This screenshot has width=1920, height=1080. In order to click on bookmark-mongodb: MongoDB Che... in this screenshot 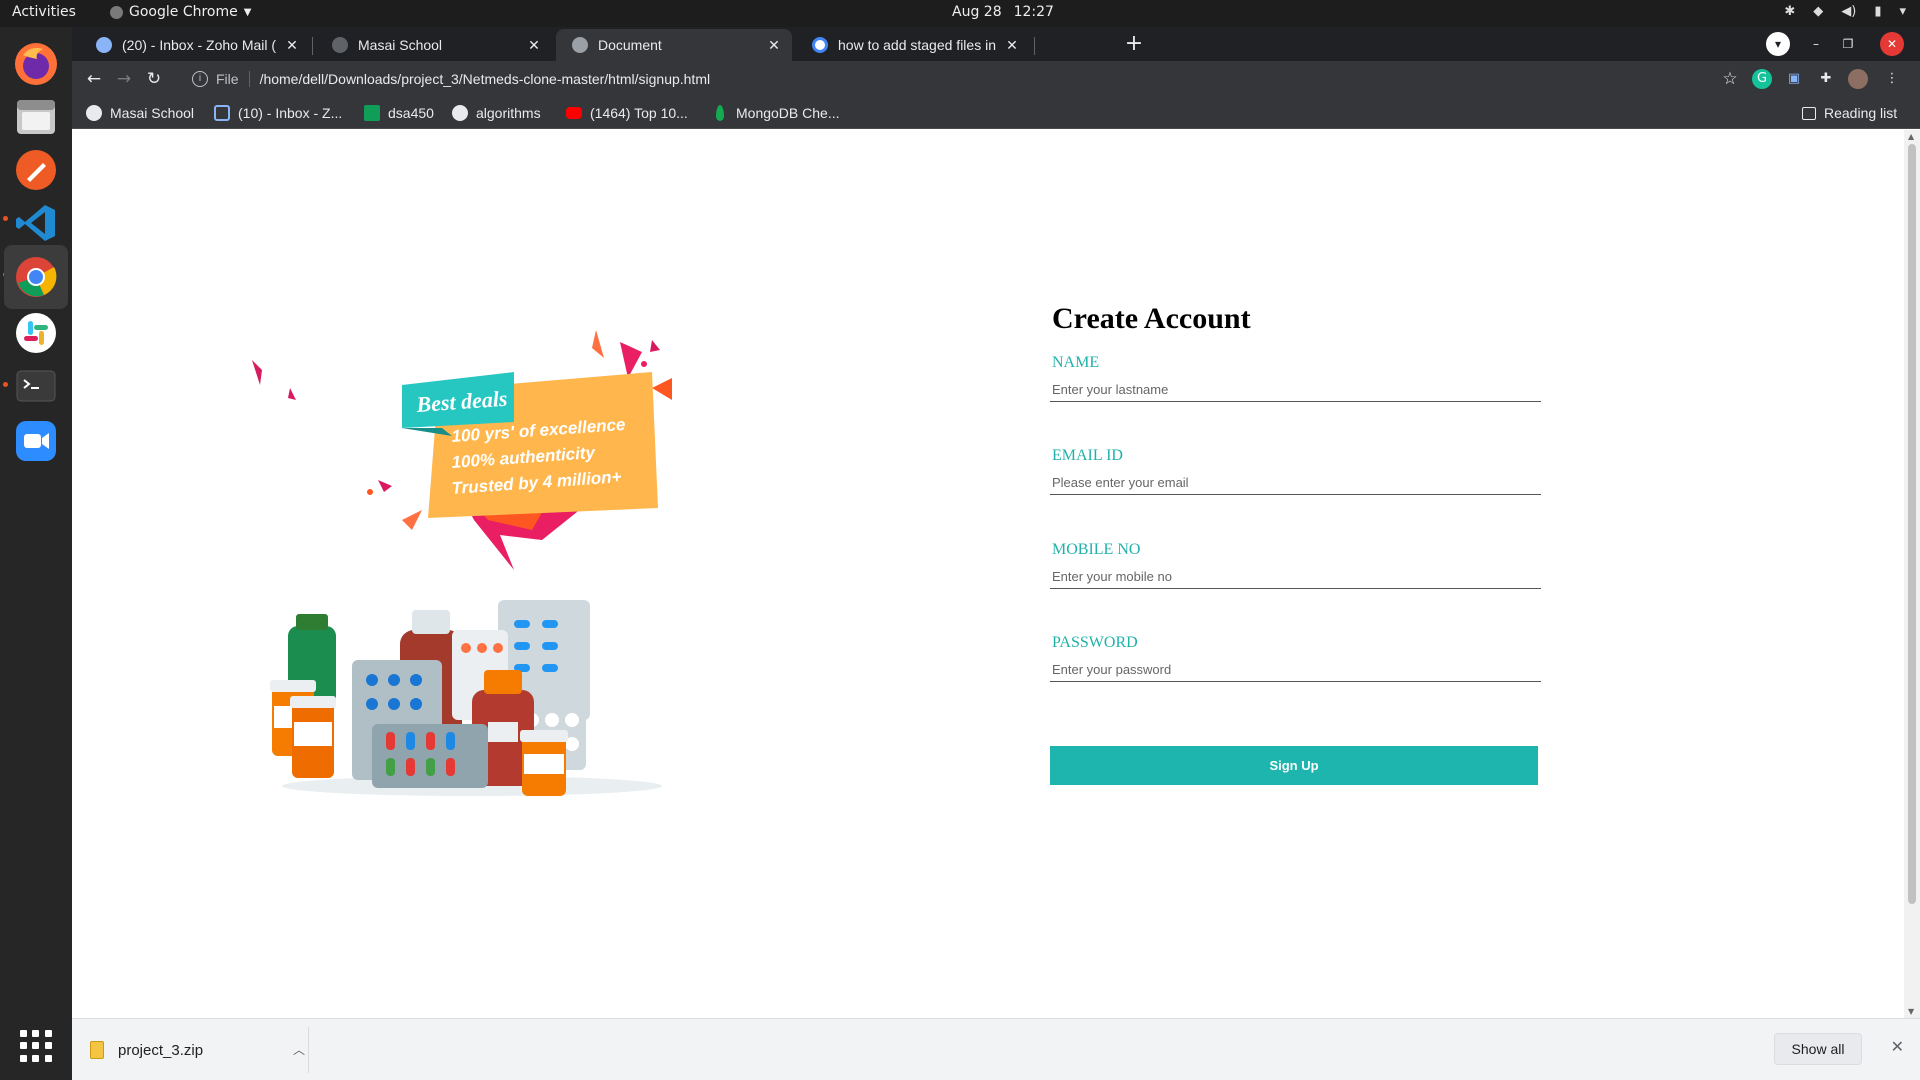, I will do `click(776, 113)`.